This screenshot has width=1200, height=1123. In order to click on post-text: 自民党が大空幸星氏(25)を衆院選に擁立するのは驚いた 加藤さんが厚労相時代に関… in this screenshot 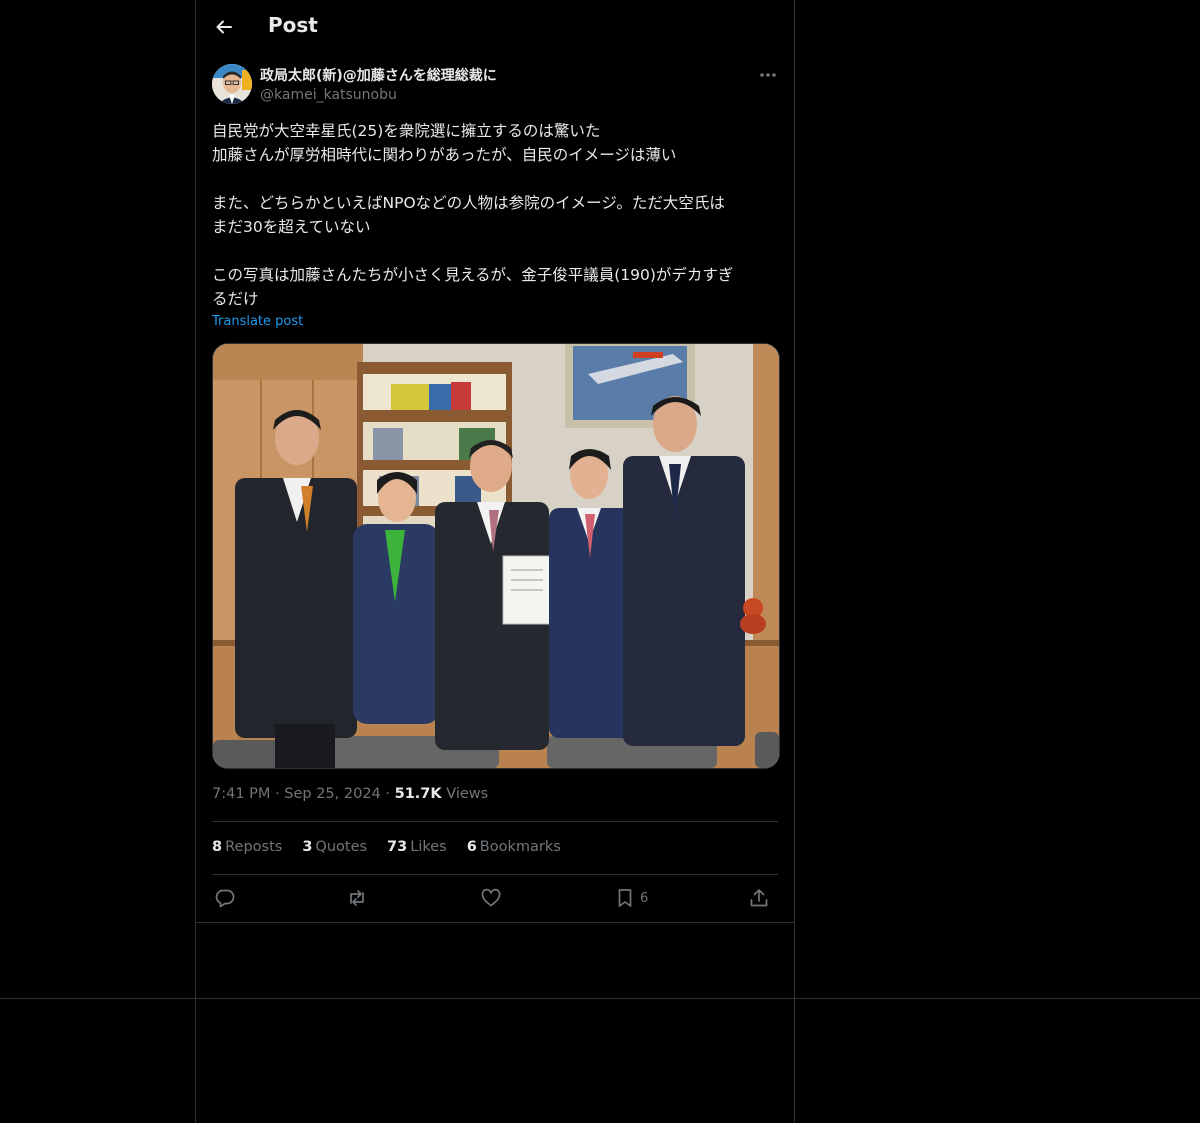, I will do `click(473, 215)`.